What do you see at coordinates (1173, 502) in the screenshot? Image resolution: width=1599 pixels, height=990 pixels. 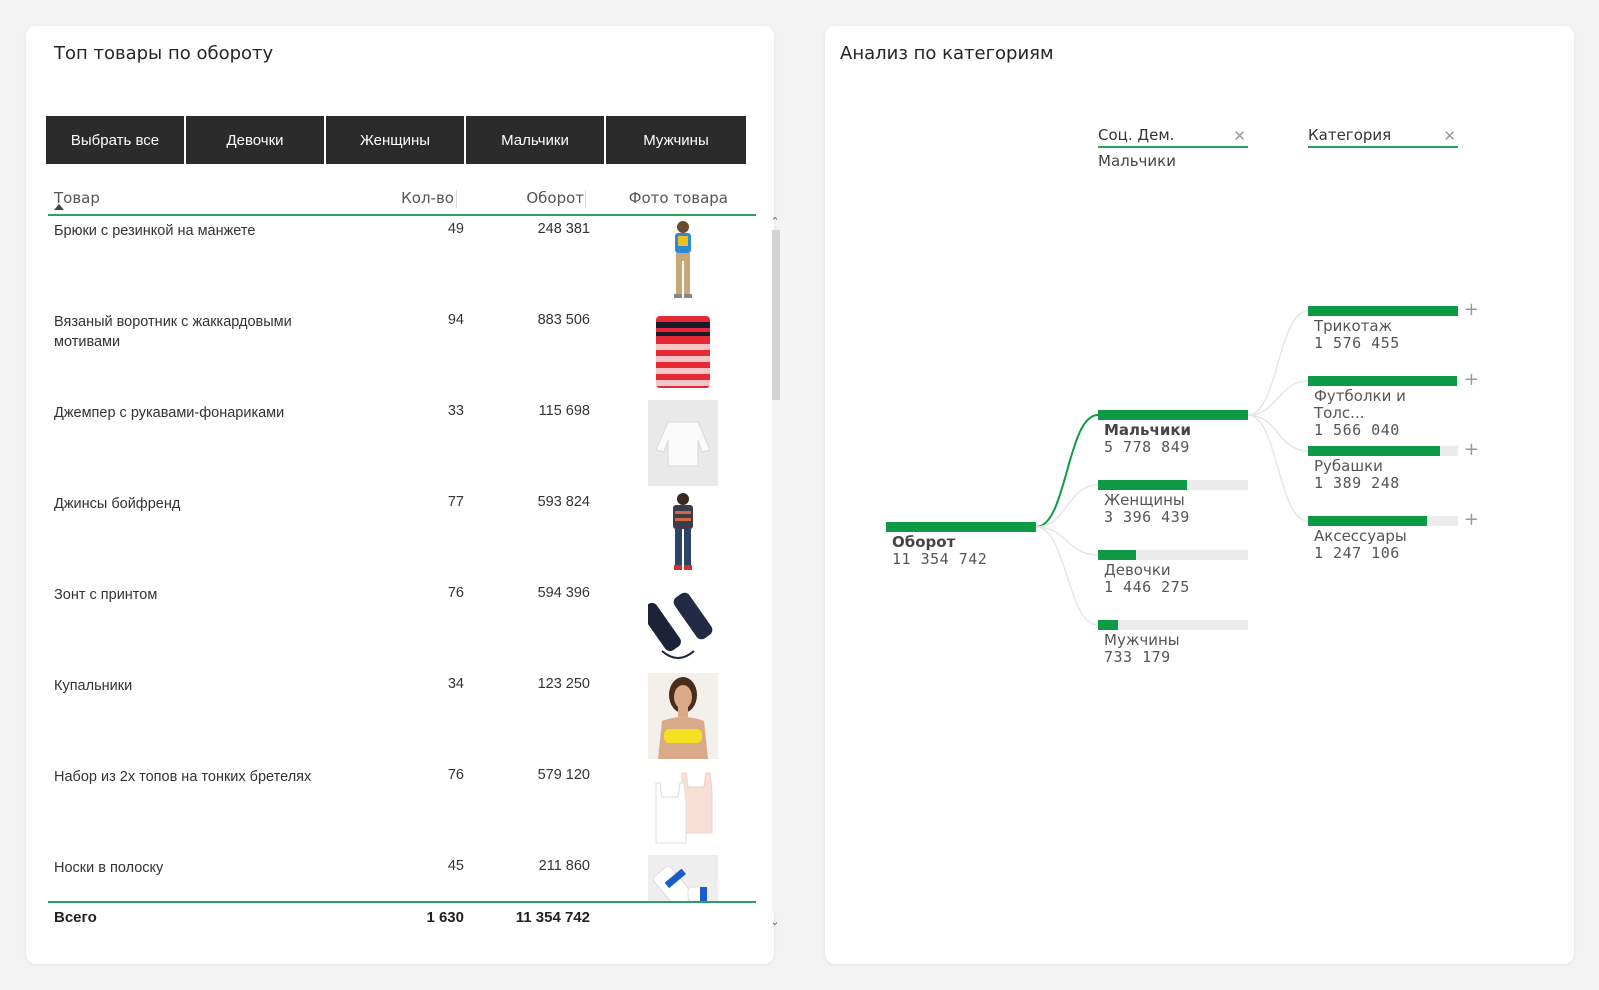 I see `node-women: Женщины 3 396 439` at bounding box center [1173, 502].